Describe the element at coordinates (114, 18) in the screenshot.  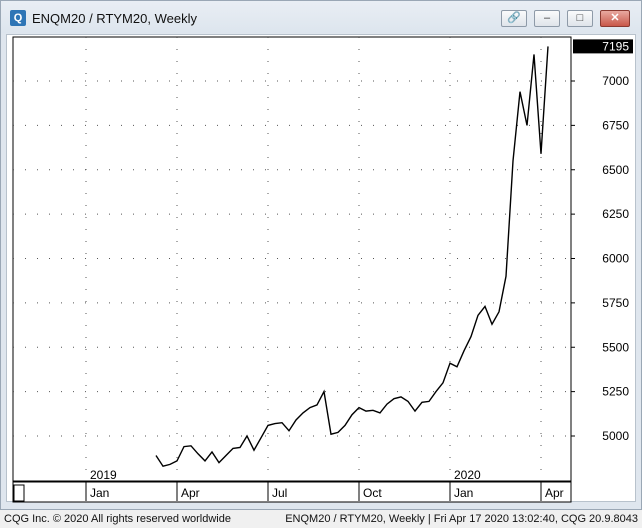
I see `window-title: ENQM20 / RTYM20, Weekly` at that location.